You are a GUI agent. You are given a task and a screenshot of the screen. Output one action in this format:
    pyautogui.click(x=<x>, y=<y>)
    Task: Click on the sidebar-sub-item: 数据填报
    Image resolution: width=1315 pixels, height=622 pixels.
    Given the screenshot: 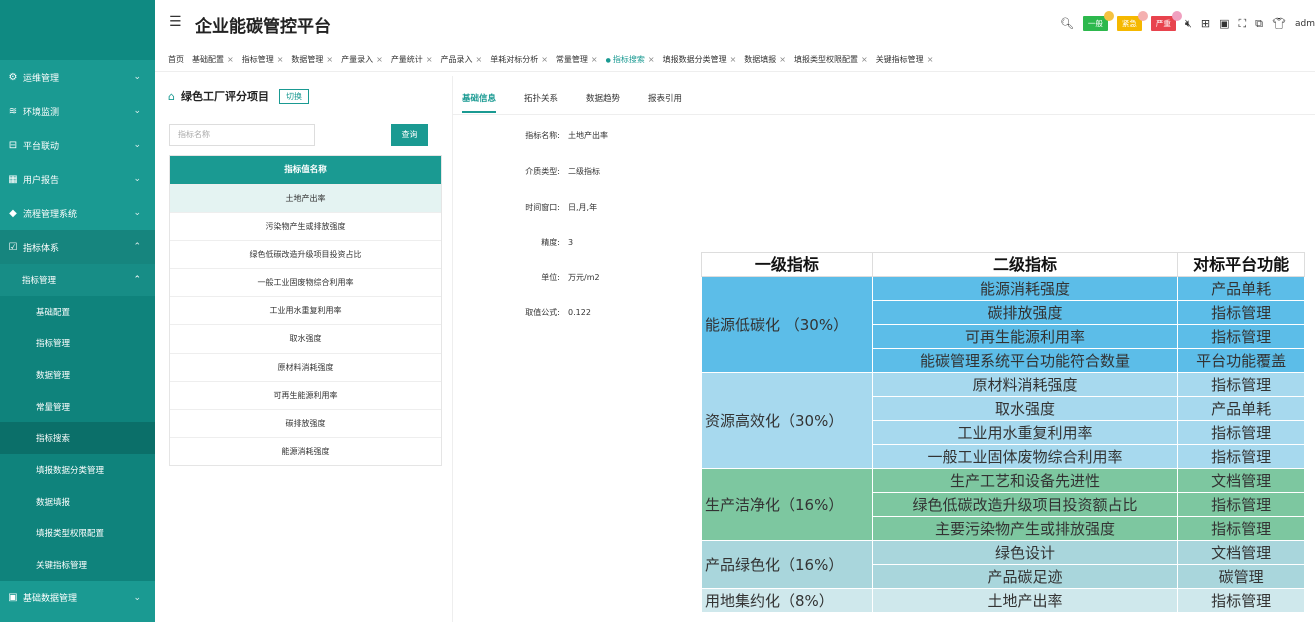 What is the action you would take?
    pyautogui.click(x=77, y=501)
    